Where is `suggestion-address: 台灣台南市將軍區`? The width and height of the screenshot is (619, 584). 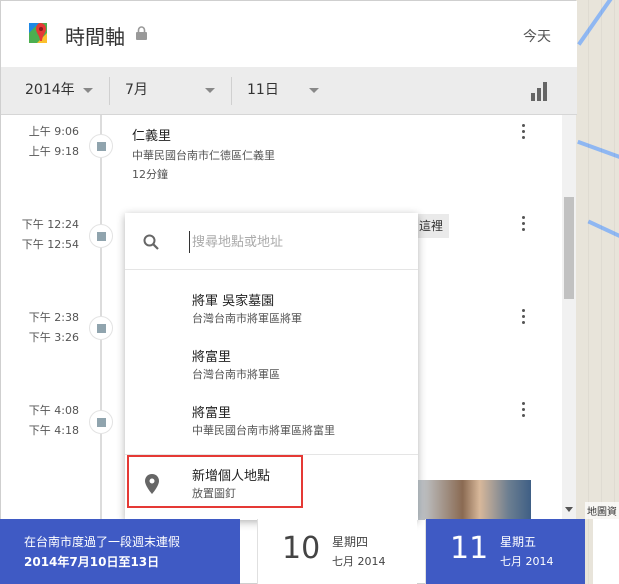
suggestion-address: 台灣台南市將軍區 is located at coordinates (236, 374).